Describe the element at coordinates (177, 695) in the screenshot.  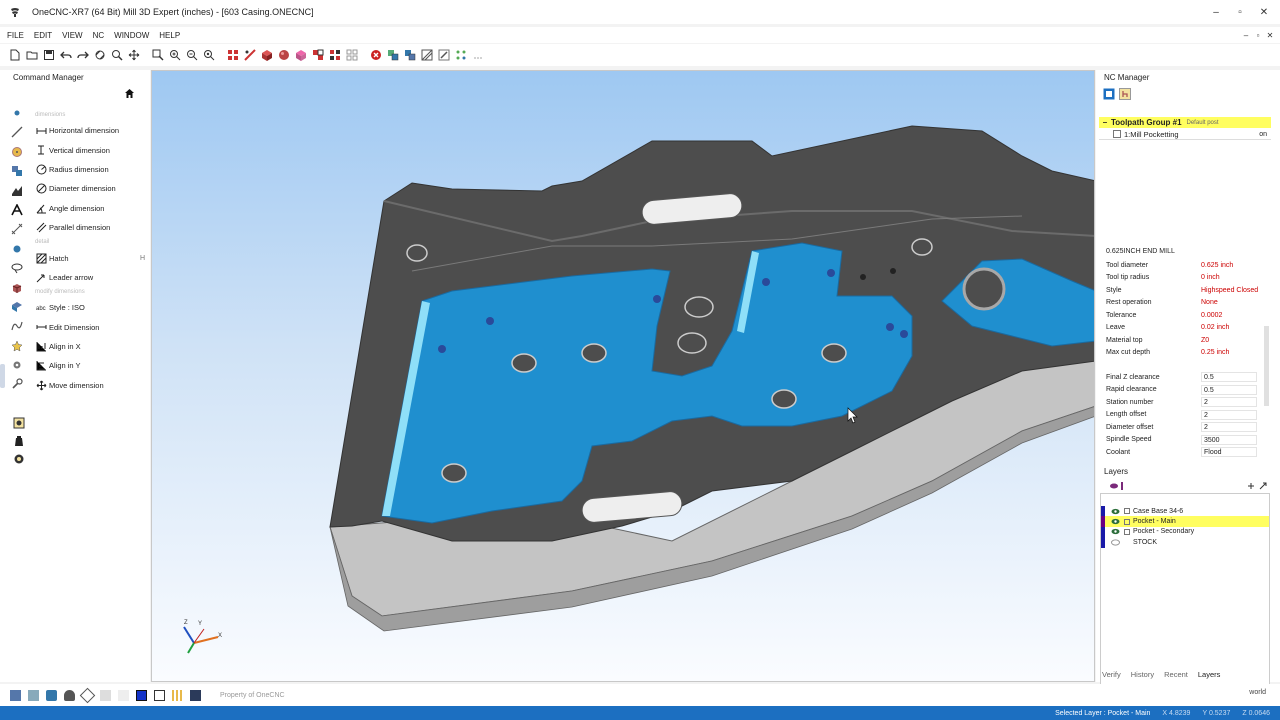
I see `striped-view-icon` at that location.